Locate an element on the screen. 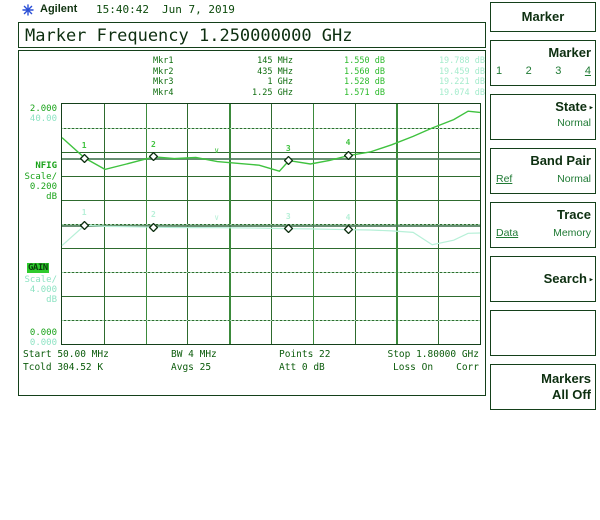 The width and height of the screenshot is (600, 520). marker-number-label: 2 is located at coordinates (153, 215).